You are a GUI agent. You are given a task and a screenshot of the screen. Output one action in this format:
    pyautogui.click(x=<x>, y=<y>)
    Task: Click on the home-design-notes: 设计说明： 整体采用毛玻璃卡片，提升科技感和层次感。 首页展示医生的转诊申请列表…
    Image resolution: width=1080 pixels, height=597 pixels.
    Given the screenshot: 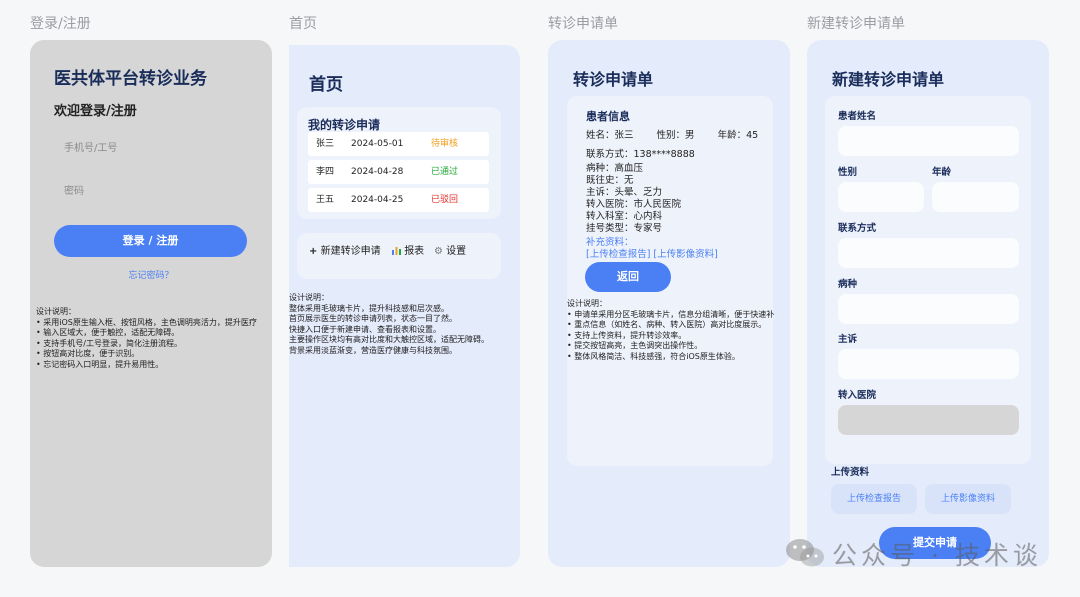 What is the action you would take?
    pyautogui.click(x=389, y=324)
    